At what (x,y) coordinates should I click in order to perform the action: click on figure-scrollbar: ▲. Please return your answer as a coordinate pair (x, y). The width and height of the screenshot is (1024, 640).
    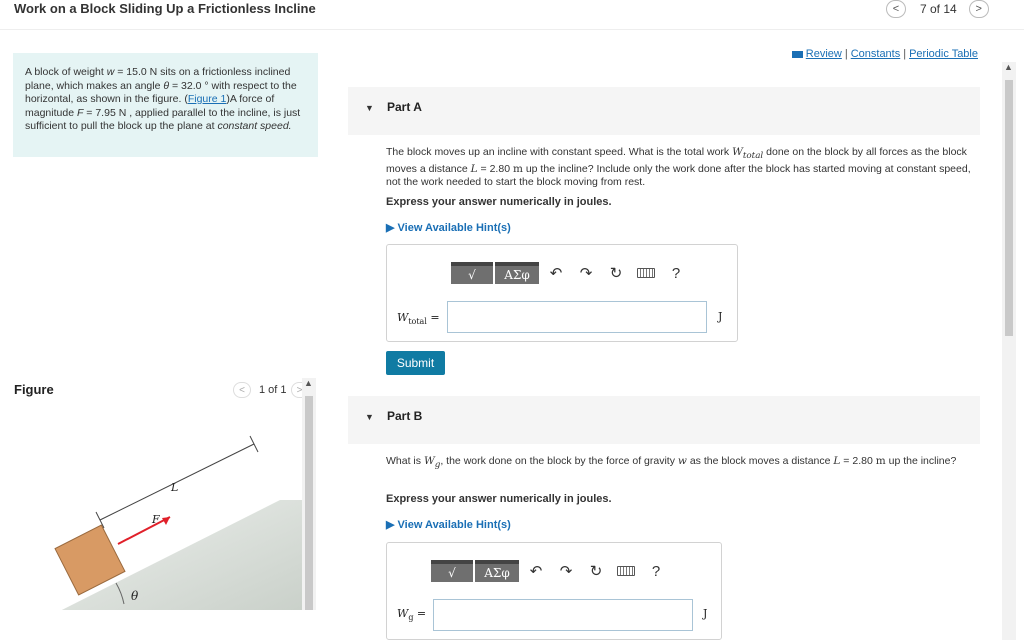
    Looking at the image, I should click on (309, 494).